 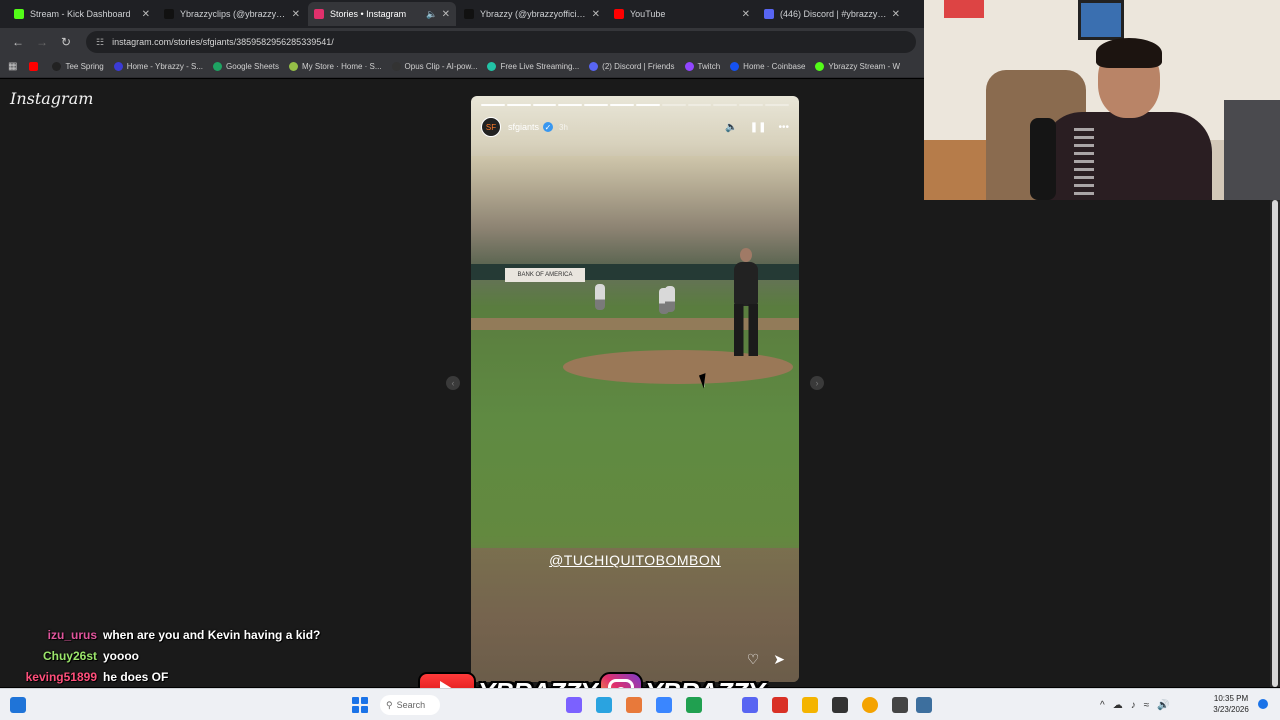 I want to click on taskbar-search: ⚲ Search, so click(x=410, y=705).